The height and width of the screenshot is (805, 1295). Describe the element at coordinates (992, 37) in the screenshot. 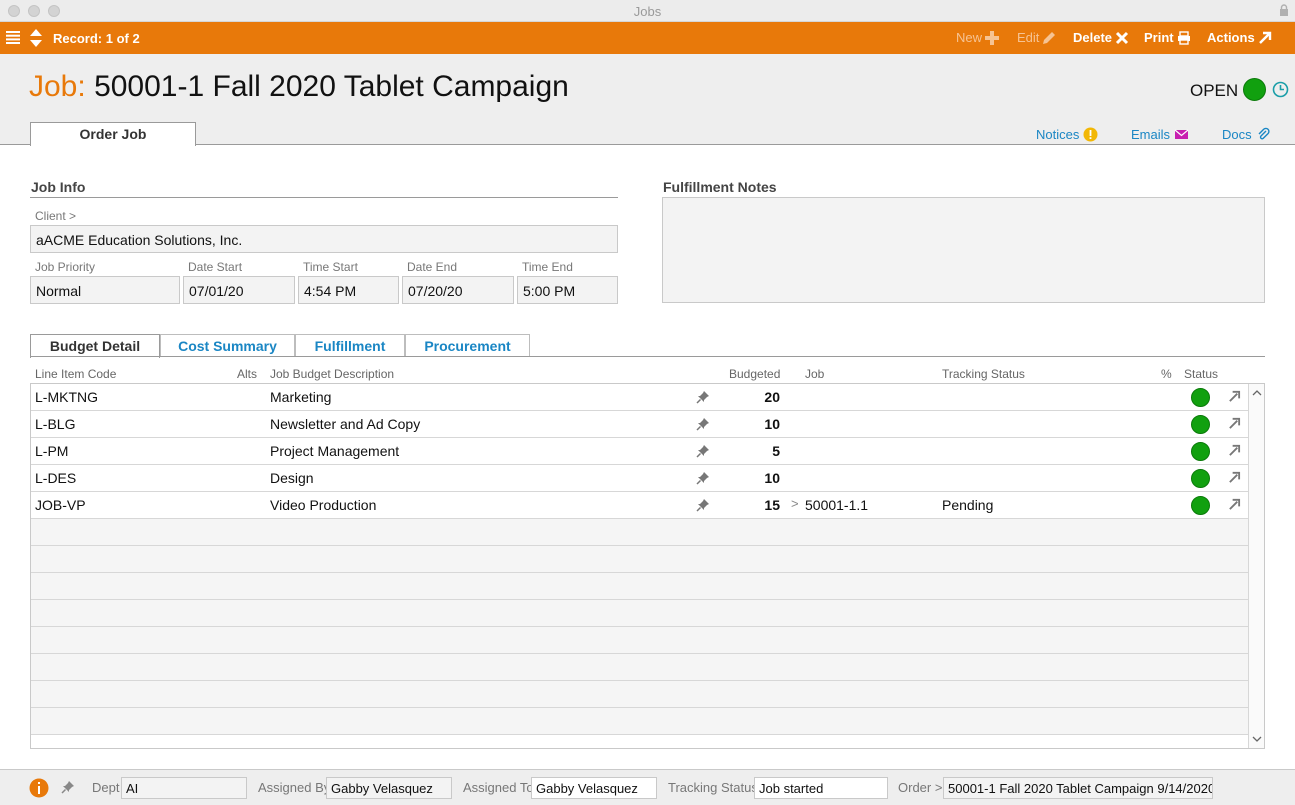

I see `plus-icon` at that location.